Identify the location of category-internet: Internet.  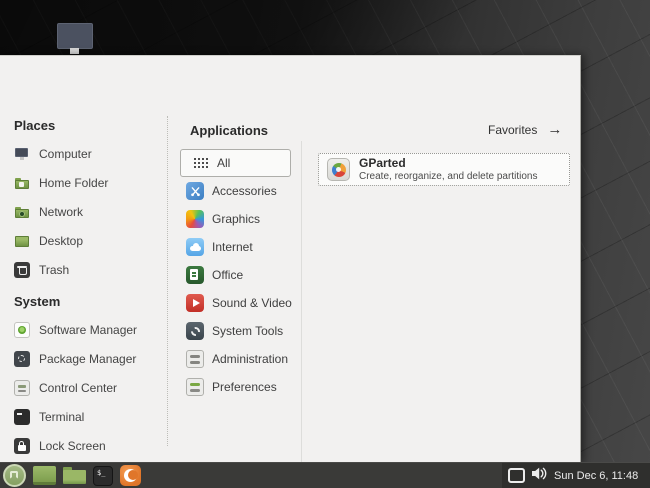
(242, 247).